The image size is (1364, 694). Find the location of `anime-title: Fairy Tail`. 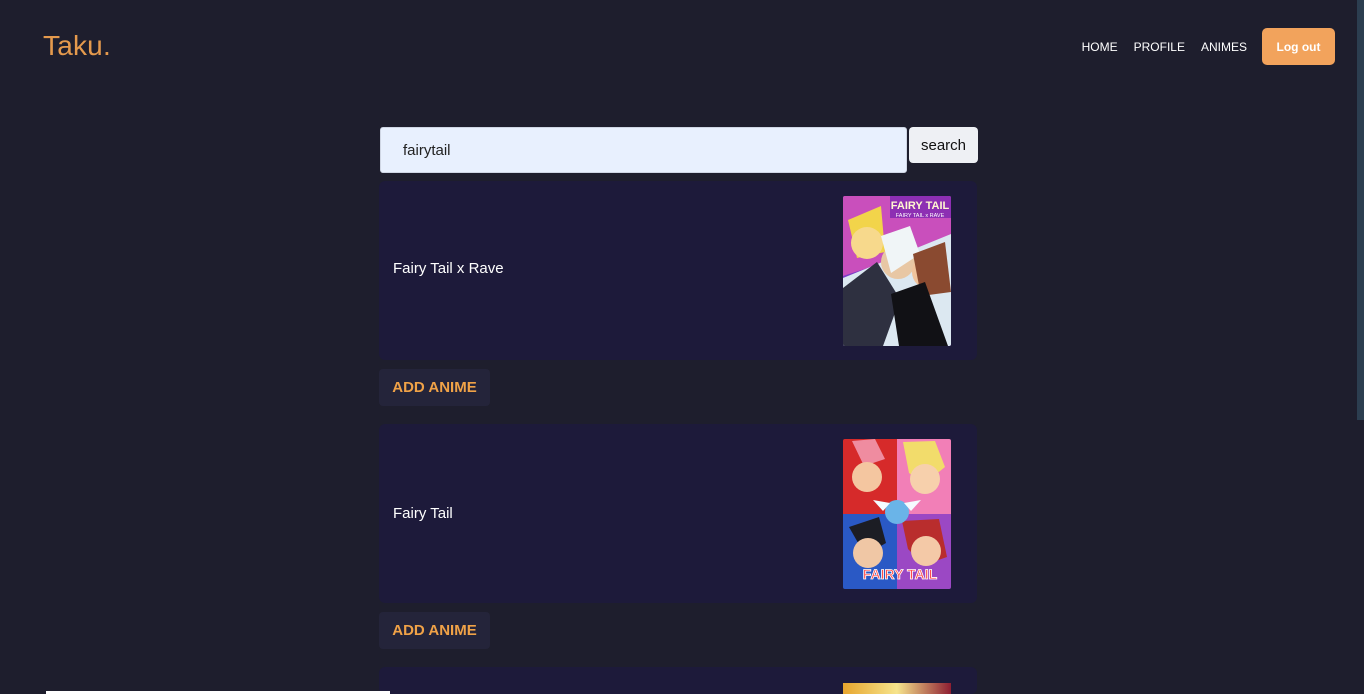

anime-title: Fairy Tail is located at coordinates (423, 513).